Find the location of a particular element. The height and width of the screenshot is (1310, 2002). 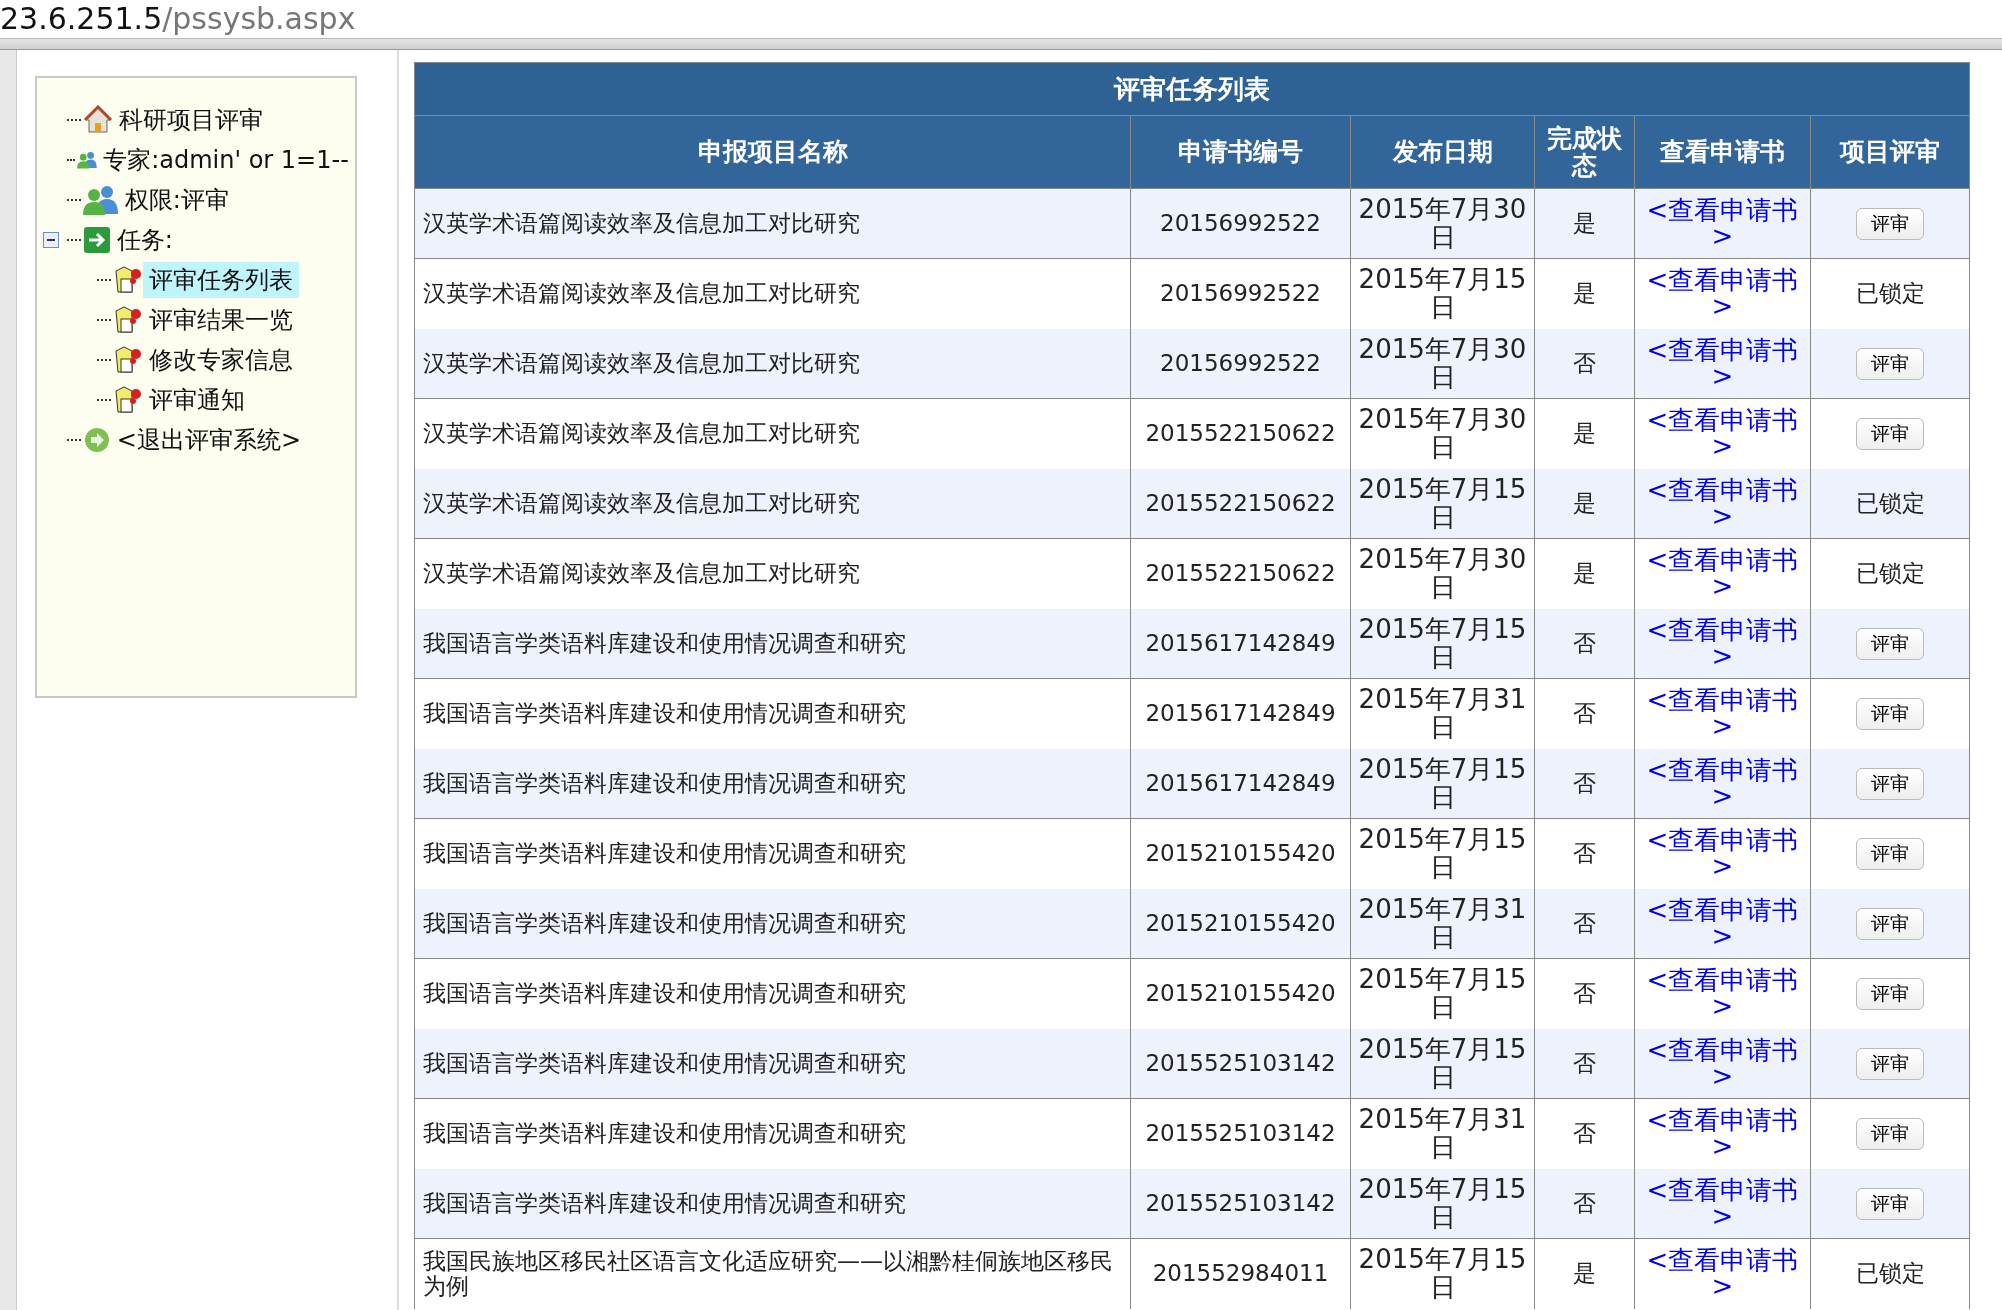

tree-item: 评审通知 is located at coordinates (196, 400).